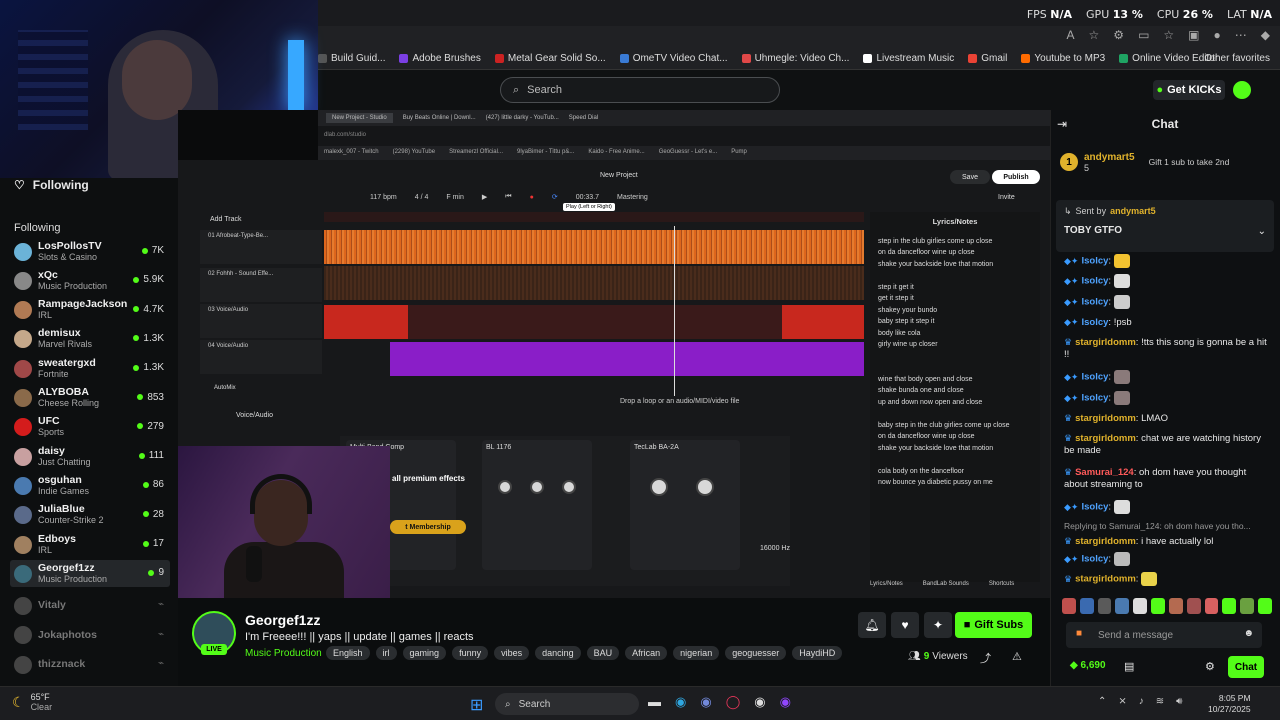 The height and width of the screenshot is (720, 1280). I want to click on store-icon: ▤, so click(1129, 666).